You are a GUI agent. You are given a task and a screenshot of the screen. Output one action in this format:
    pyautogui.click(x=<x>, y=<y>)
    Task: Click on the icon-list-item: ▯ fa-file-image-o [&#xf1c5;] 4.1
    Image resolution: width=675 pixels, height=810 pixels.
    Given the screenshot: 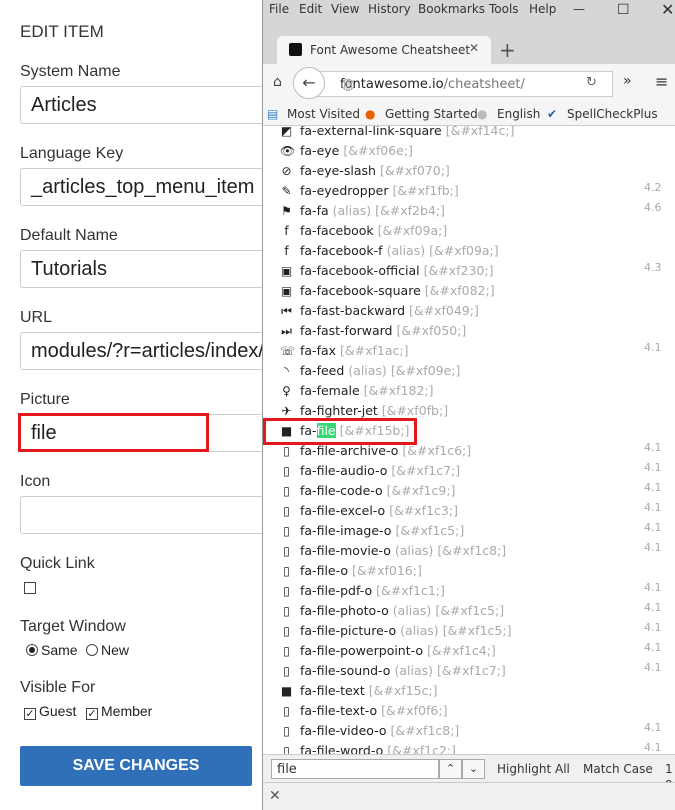 What is the action you would take?
    pyautogui.click(x=469, y=531)
    